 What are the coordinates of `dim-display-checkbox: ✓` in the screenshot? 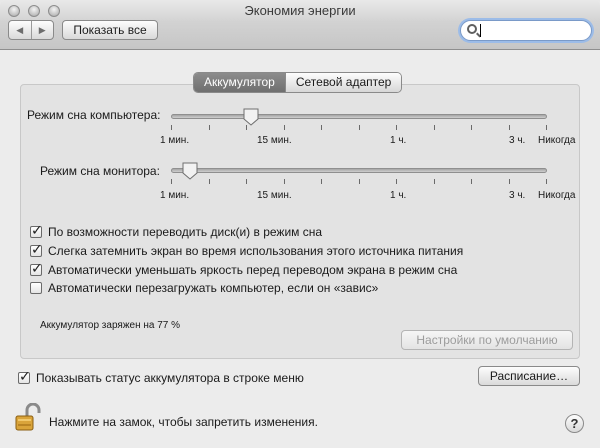 It's located at (36, 249).